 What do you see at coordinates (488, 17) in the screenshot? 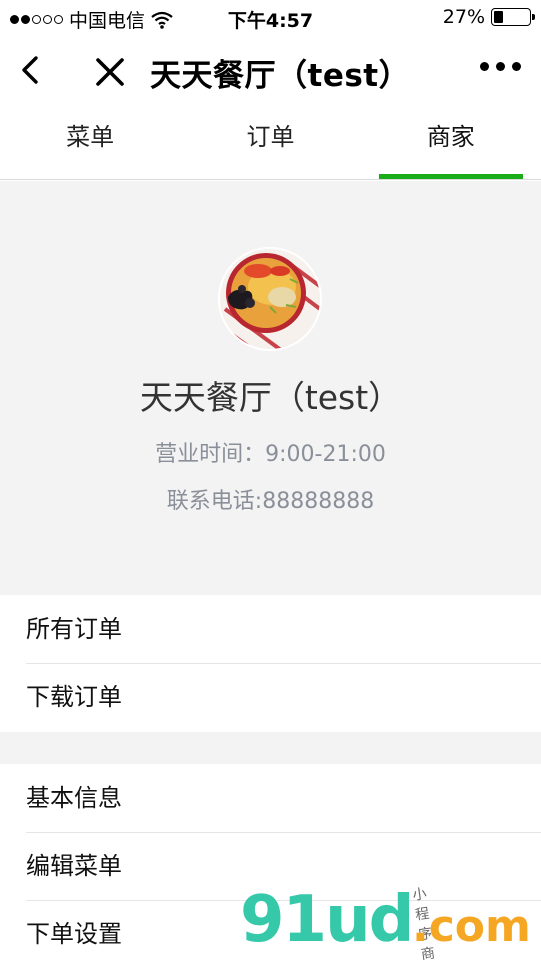
I see `status-right: 27%` at bounding box center [488, 17].